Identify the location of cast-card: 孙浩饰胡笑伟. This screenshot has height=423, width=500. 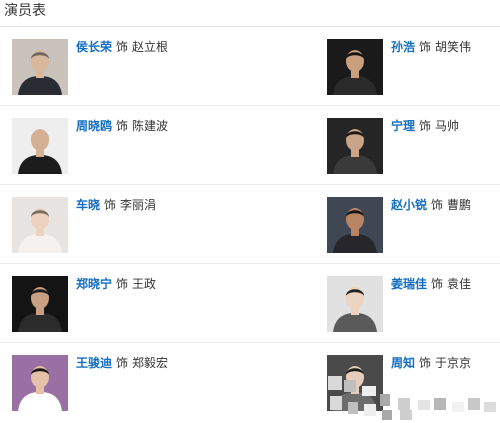
(412, 67).